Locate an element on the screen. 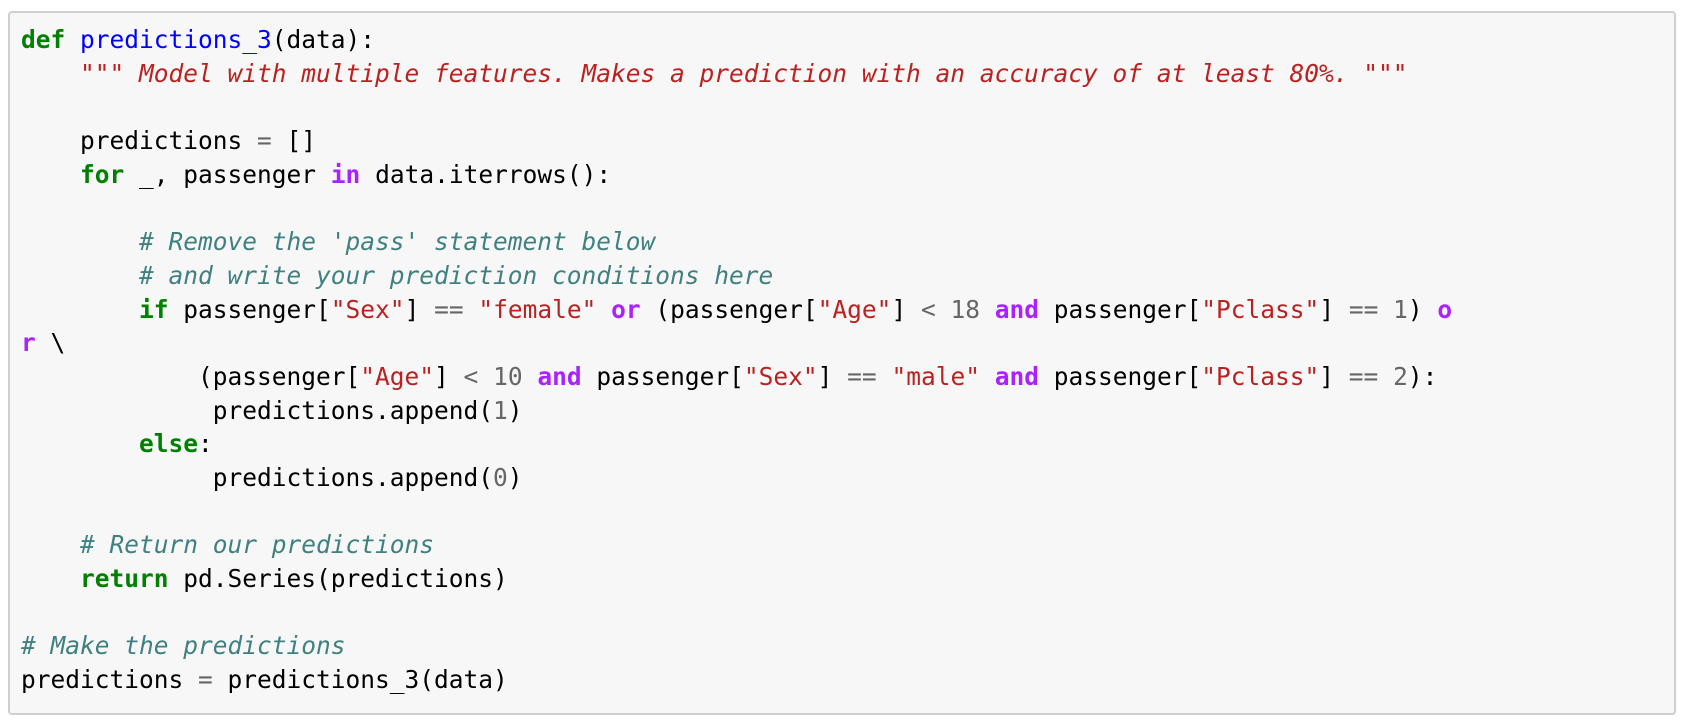 The width and height of the screenshot is (1686, 726). code-token: \ is located at coordinates (50, 343).